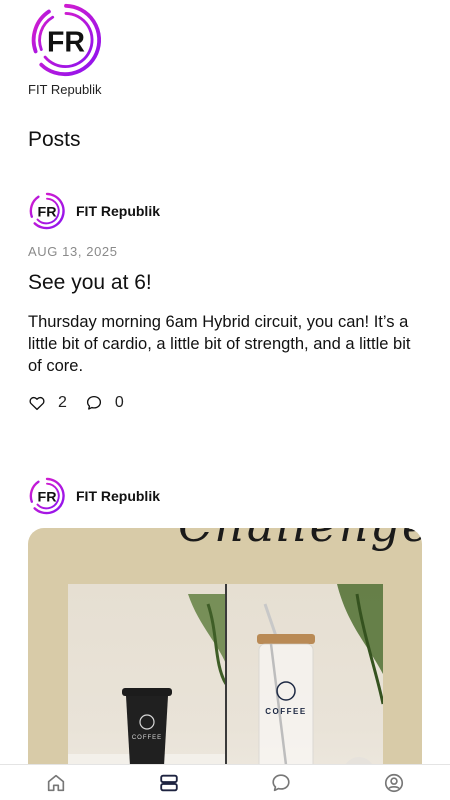 This screenshot has width=450, height=800. I want to click on like-count: 2, so click(62, 402).